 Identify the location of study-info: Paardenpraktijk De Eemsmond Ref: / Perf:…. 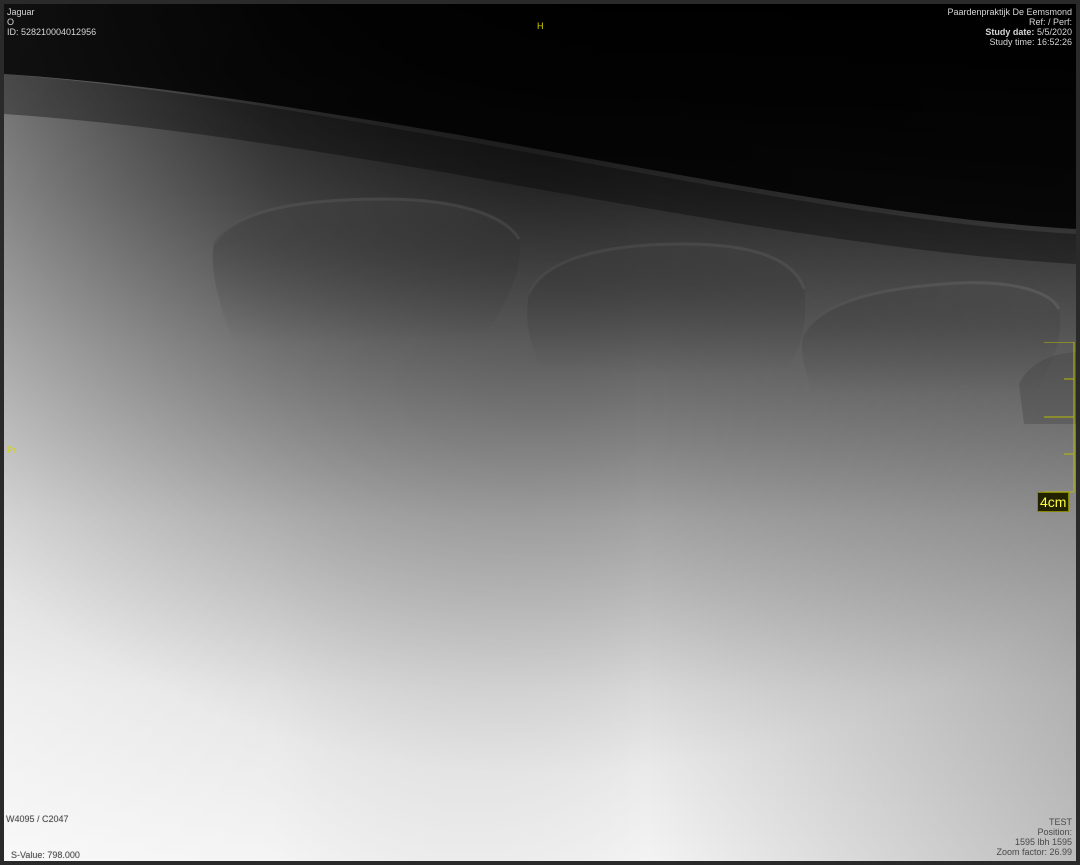
(1009, 27).